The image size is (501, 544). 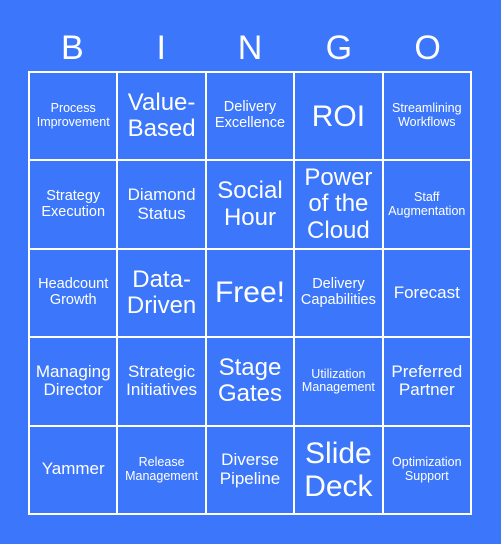 I want to click on bingo-cell: Stage Gates, so click(x=250, y=381).